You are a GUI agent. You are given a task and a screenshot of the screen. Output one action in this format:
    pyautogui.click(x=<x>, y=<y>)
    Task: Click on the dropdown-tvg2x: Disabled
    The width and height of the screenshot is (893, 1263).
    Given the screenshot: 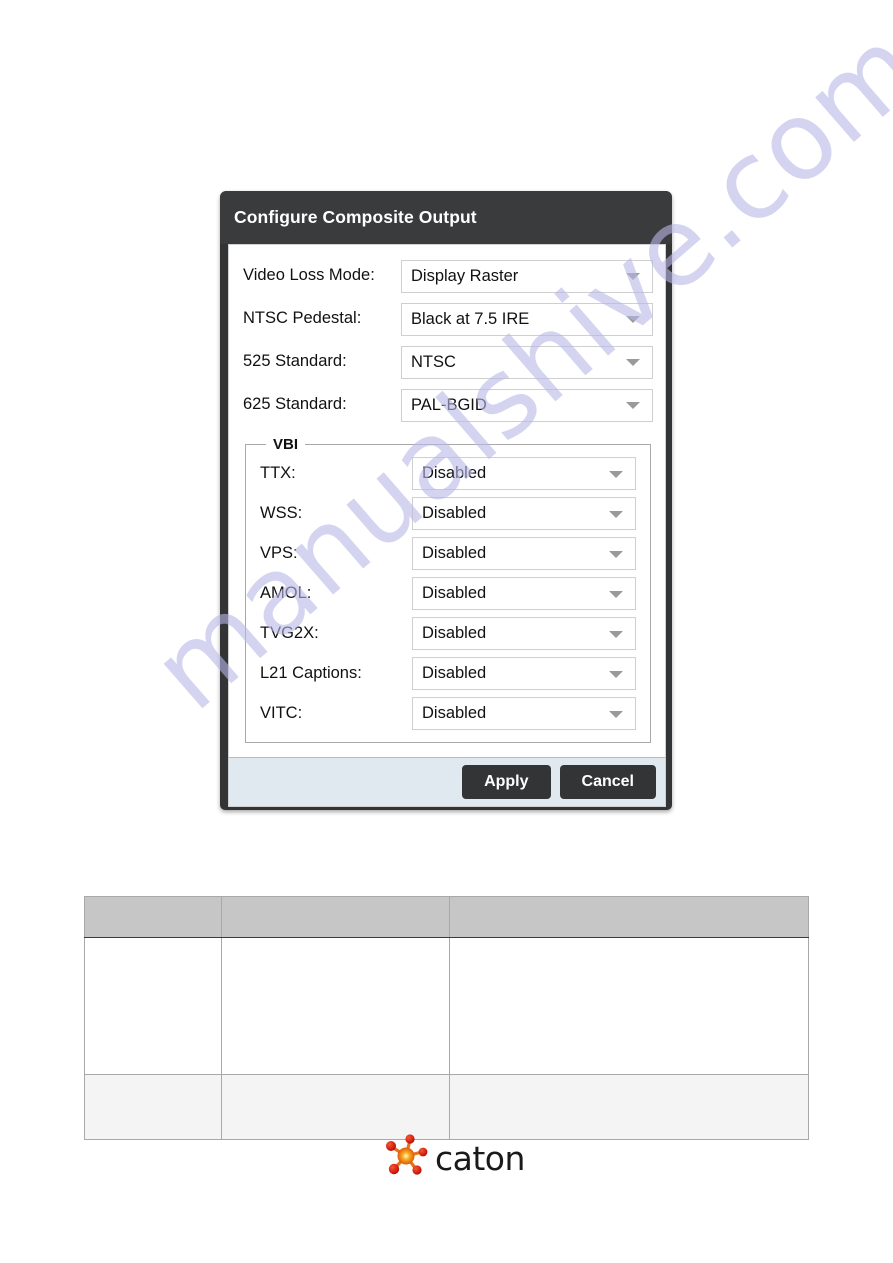 What is the action you would take?
    pyautogui.click(x=524, y=633)
    